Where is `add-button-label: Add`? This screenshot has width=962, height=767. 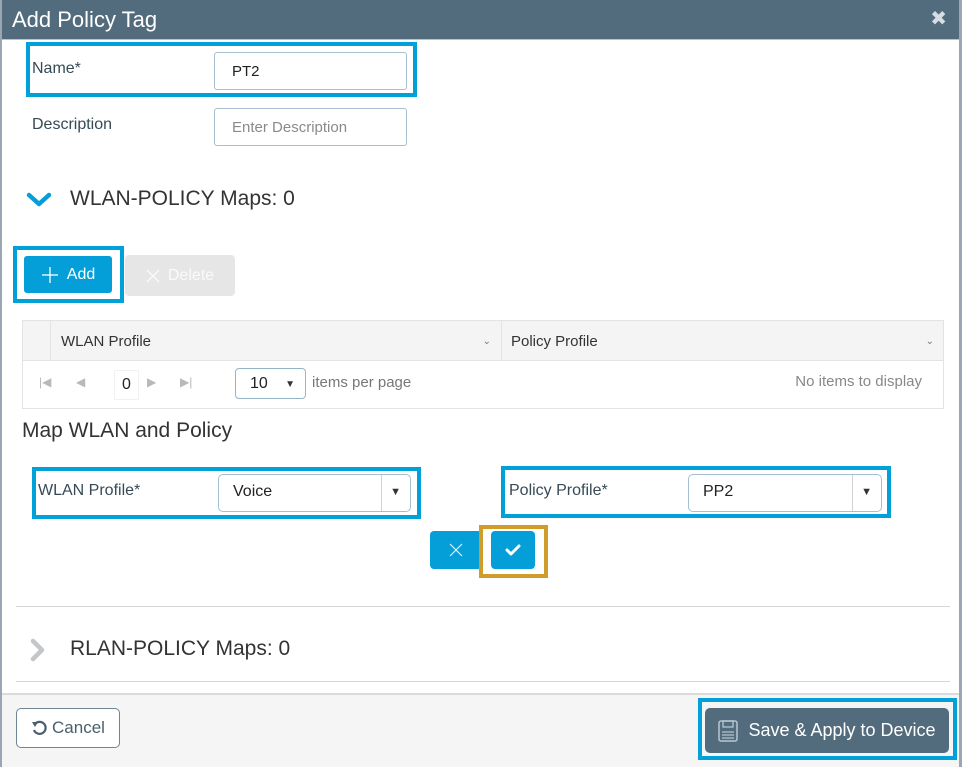
add-button-label: Add is located at coordinates (81, 274).